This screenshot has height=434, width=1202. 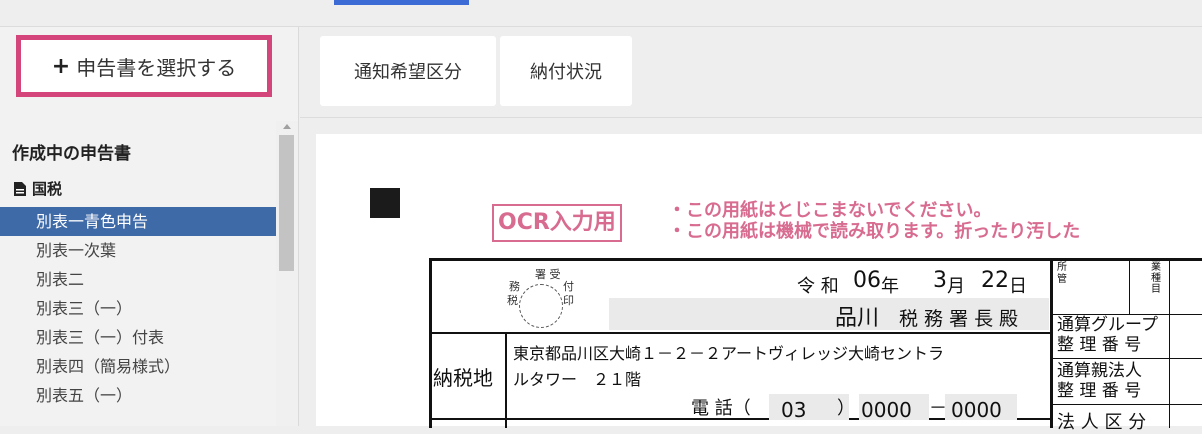 I want to click on phone-close-paren: ）, so click(x=846, y=408).